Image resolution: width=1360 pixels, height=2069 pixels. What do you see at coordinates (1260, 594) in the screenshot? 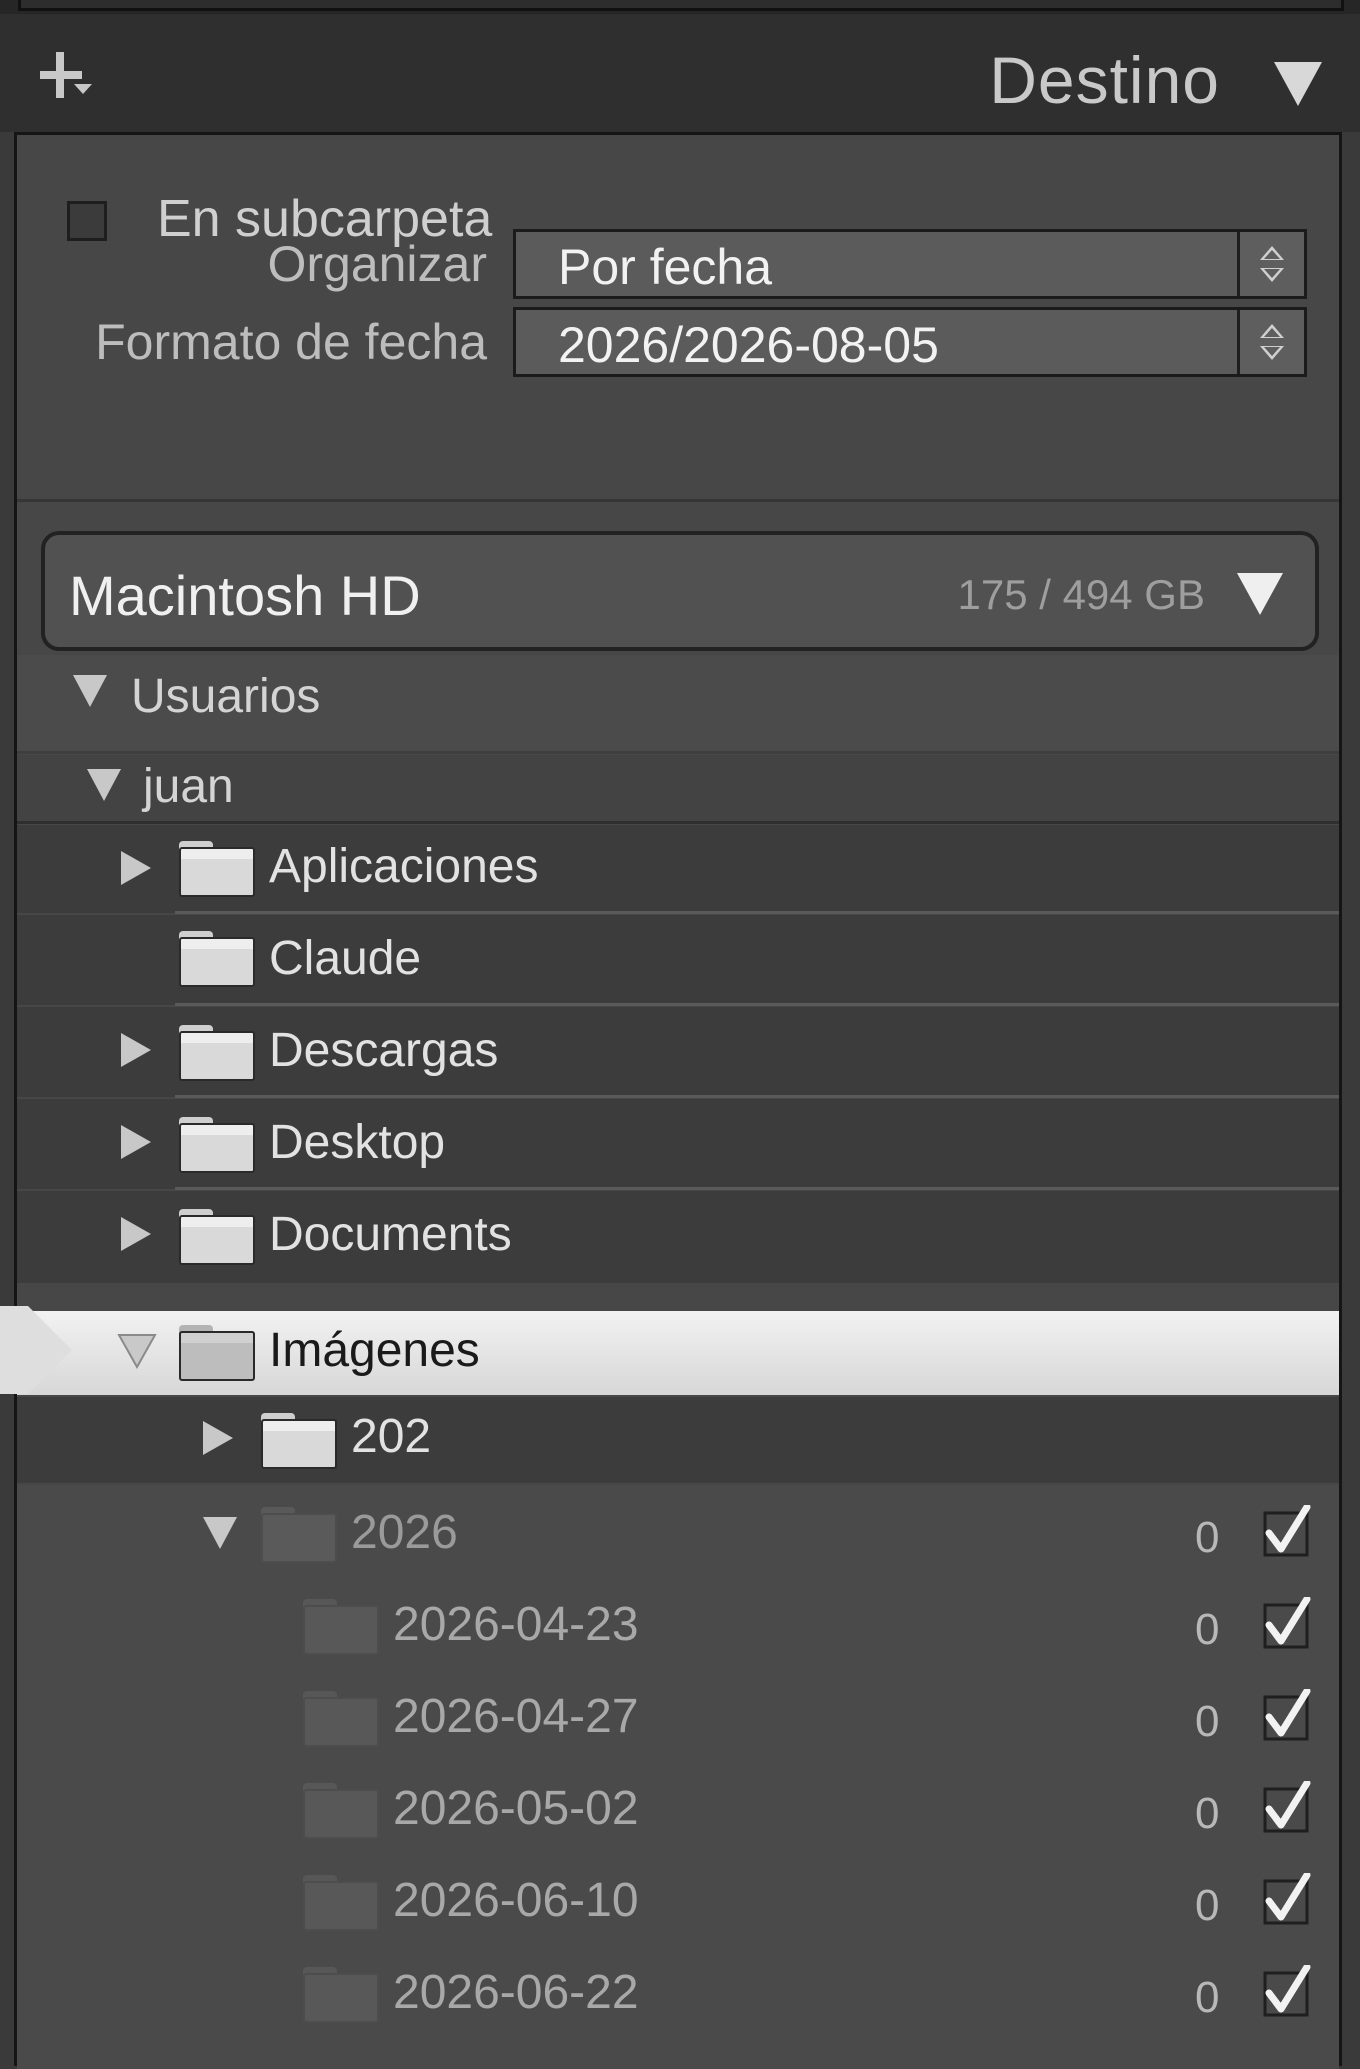
I see `volume-menu-triangle-icon` at bounding box center [1260, 594].